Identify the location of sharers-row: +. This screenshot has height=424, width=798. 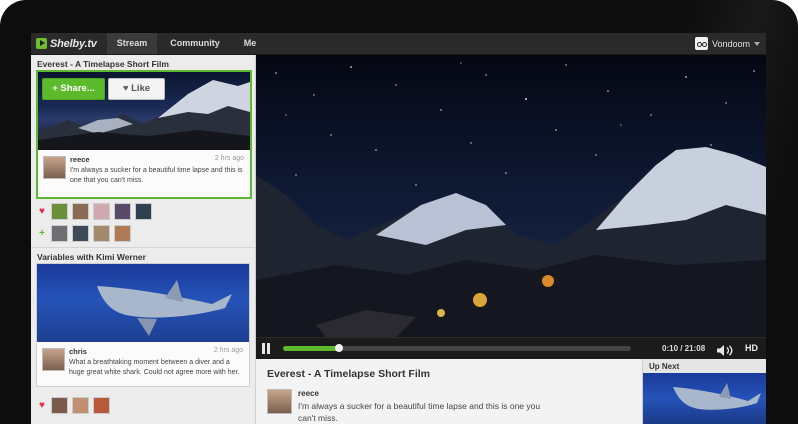
(84, 233).